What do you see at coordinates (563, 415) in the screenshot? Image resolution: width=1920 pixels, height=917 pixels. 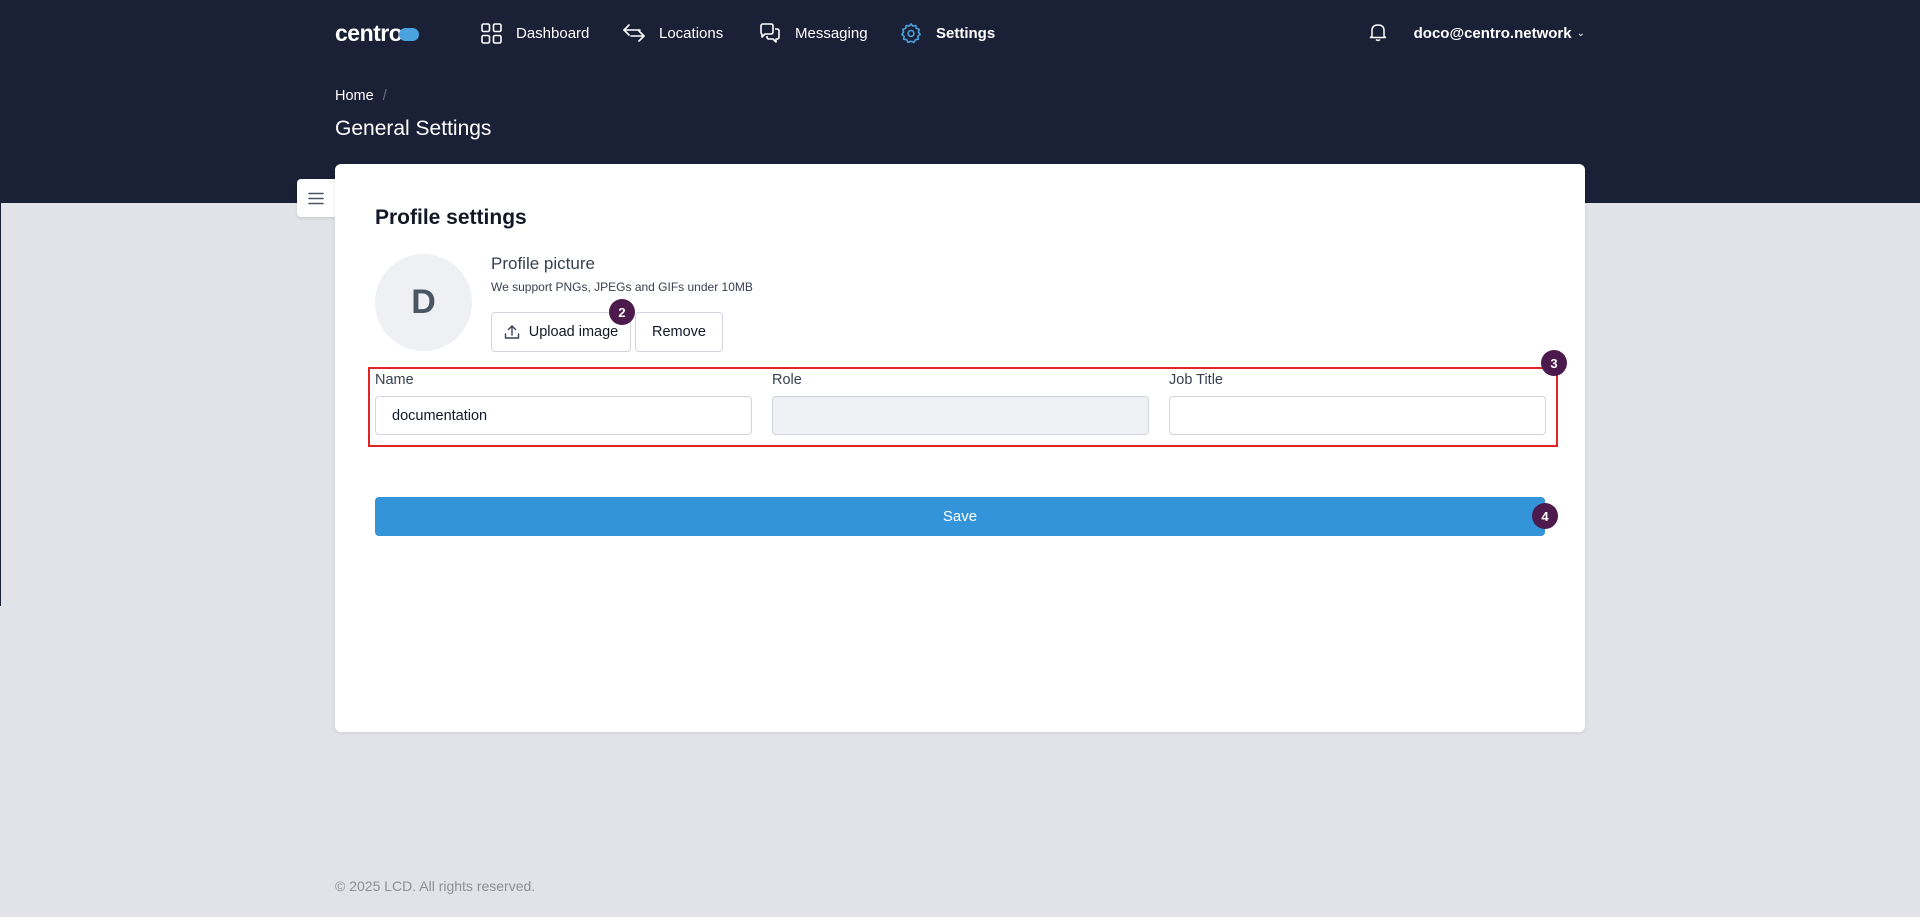 I see `name-input` at bounding box center [563, 415].